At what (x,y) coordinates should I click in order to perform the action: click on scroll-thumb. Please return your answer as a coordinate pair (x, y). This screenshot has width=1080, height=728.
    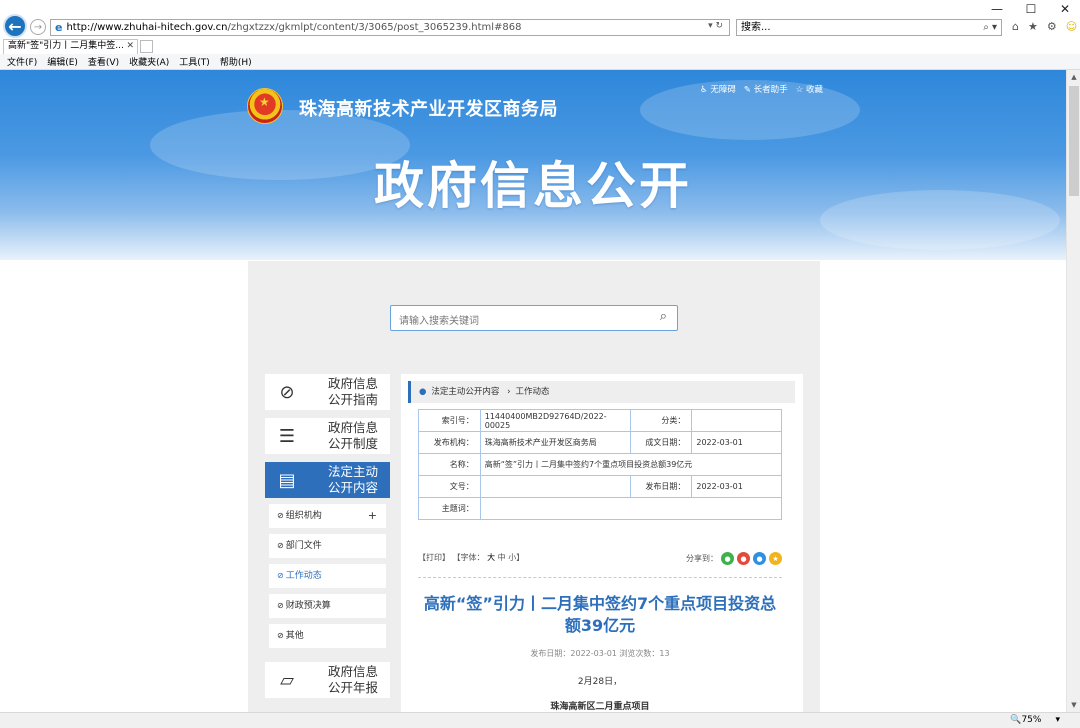
    Looking at the image, I should click on (1074, 141).